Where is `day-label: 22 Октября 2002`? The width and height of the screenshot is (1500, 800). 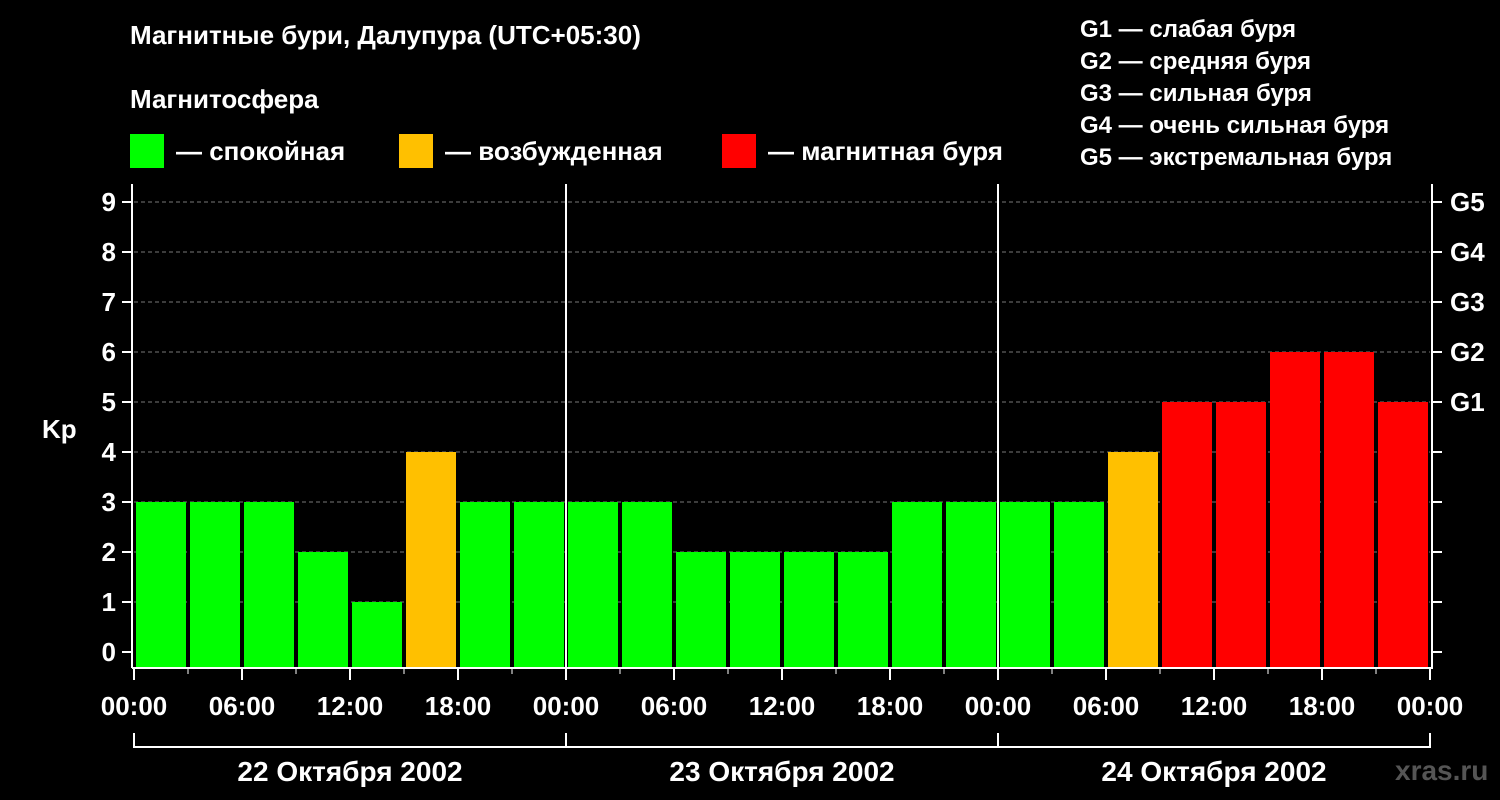
day-label: 22 Октября 2002 is located at coordinates (349, 771).